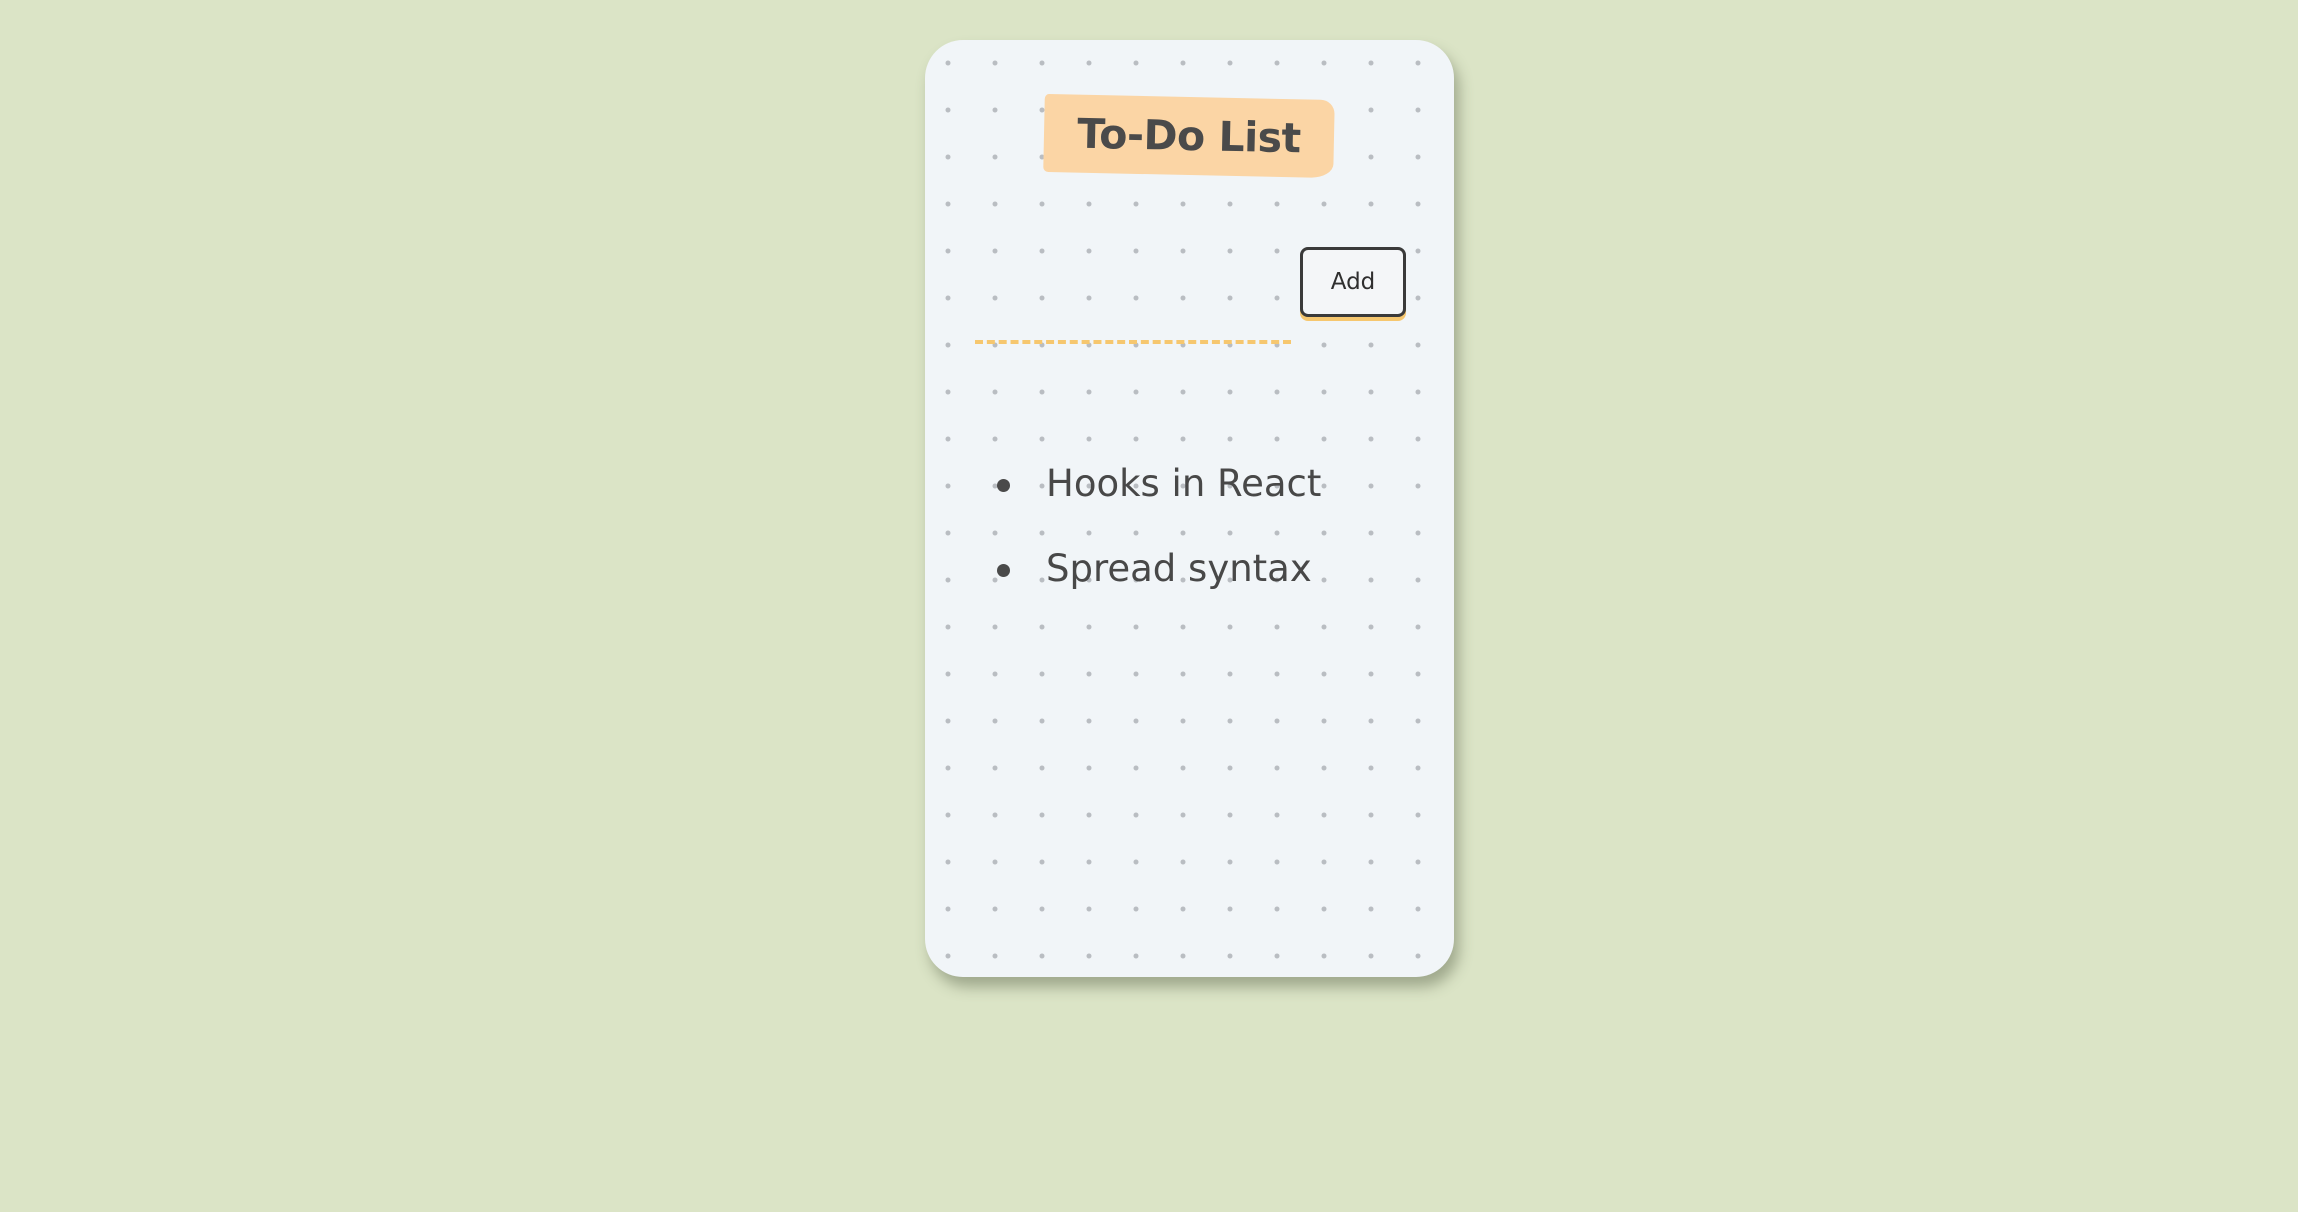  Describe the element at coordinates (1133, 319) in the screenshot. I see `todo-input` at that location.